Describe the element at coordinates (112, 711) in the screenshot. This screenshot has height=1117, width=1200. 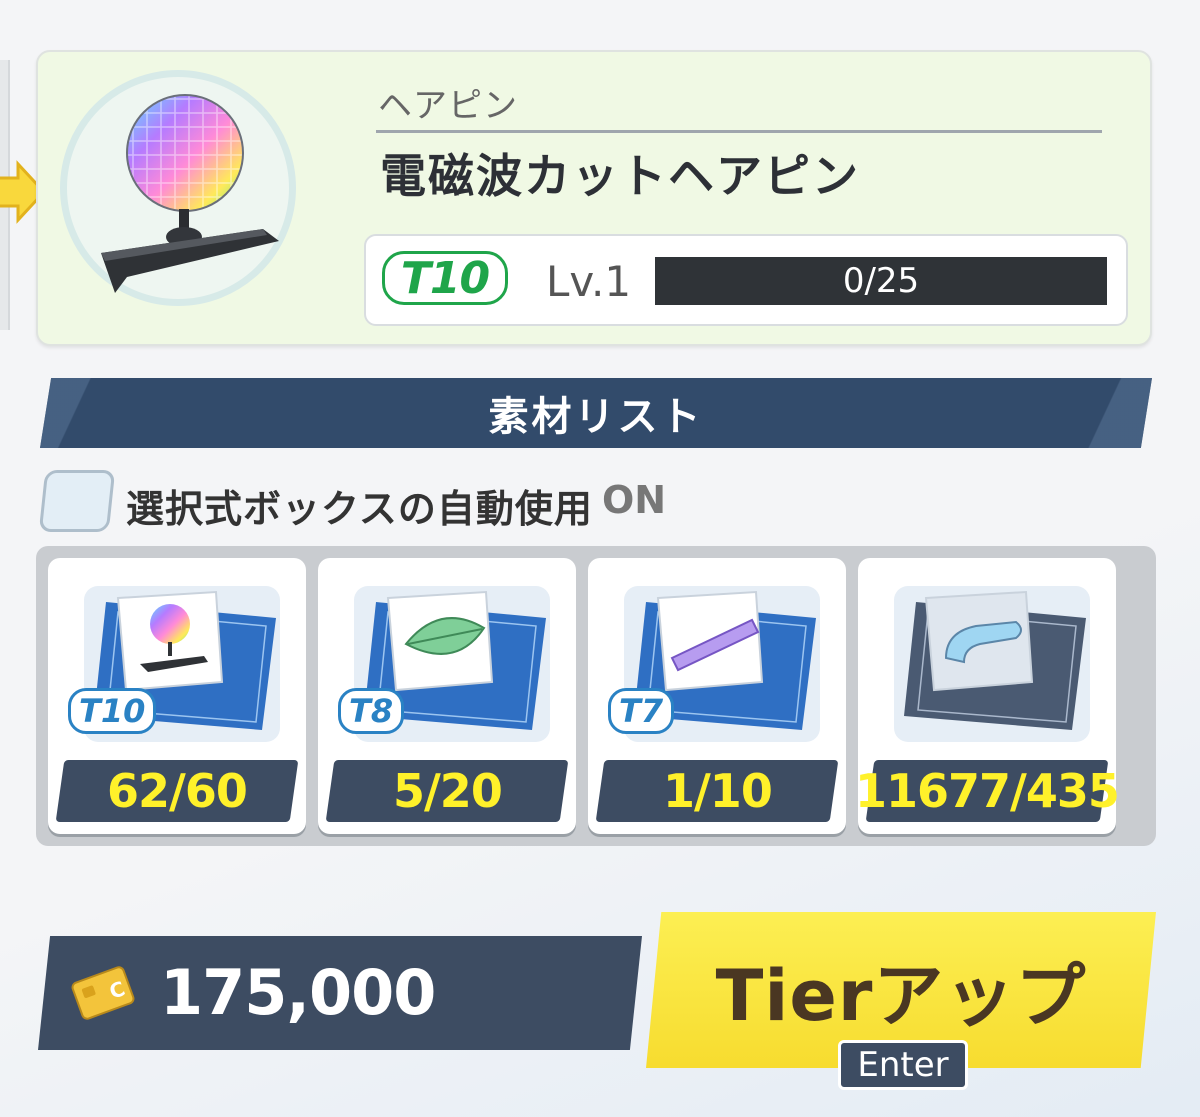
I see `material-tier-badge: T10` at that location.